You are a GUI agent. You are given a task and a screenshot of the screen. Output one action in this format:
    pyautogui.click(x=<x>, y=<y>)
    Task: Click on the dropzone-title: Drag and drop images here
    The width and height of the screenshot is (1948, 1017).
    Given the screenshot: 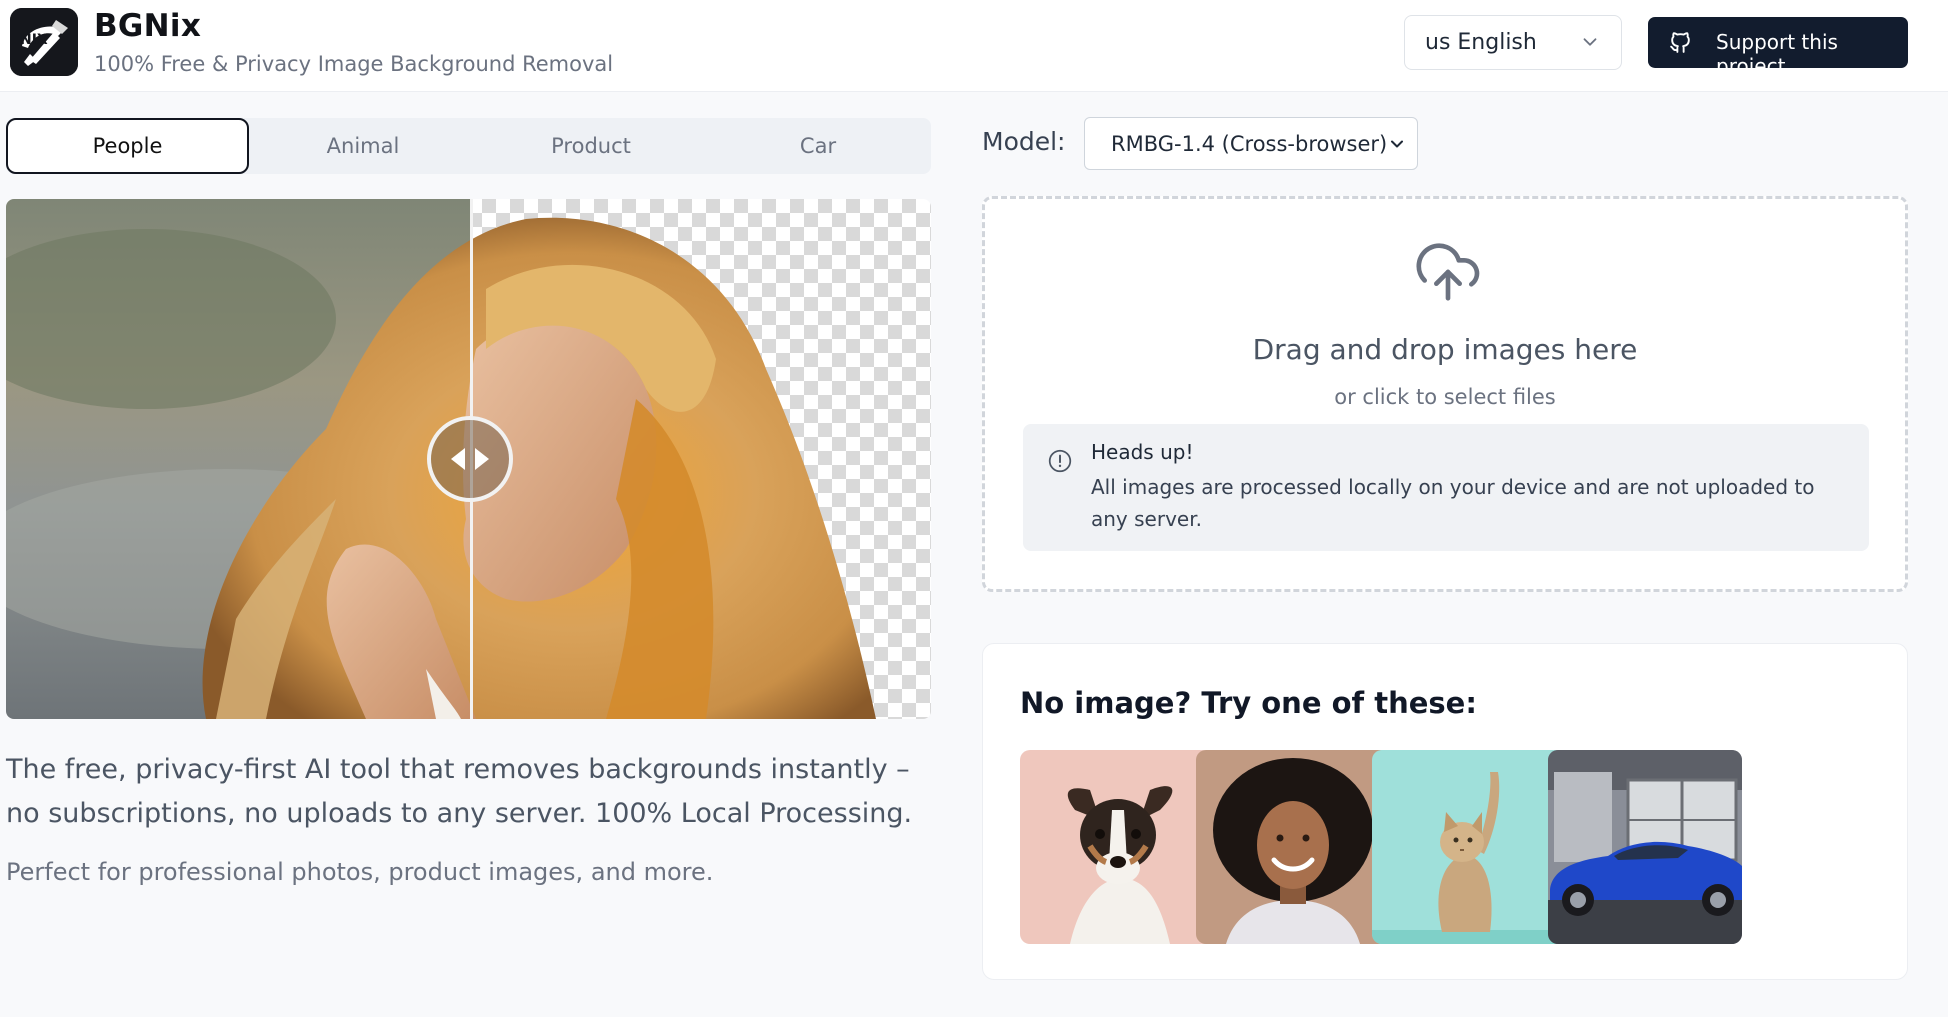 What is the action you would take?
    pyautogui.click(x=1445, y=349)
    